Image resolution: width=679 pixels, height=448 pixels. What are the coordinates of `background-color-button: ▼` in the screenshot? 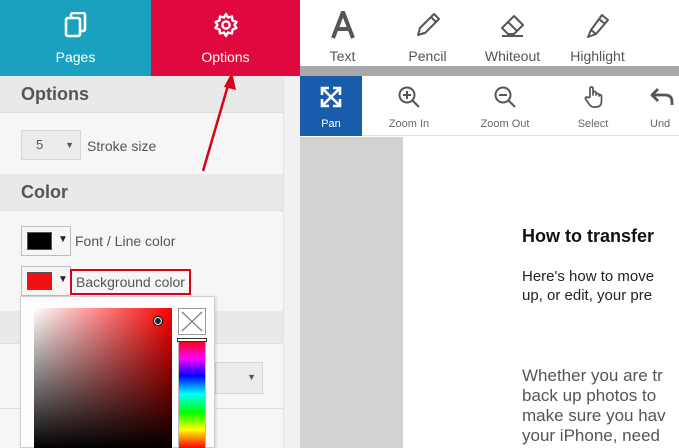 It's located at (46, 281).